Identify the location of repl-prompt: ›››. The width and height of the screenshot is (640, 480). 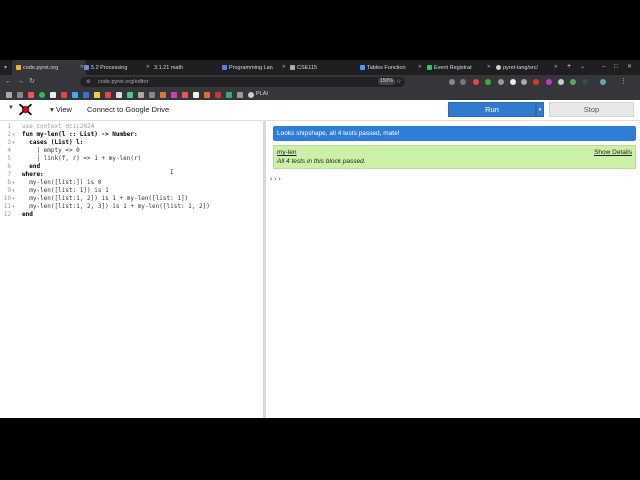
(275, 179).